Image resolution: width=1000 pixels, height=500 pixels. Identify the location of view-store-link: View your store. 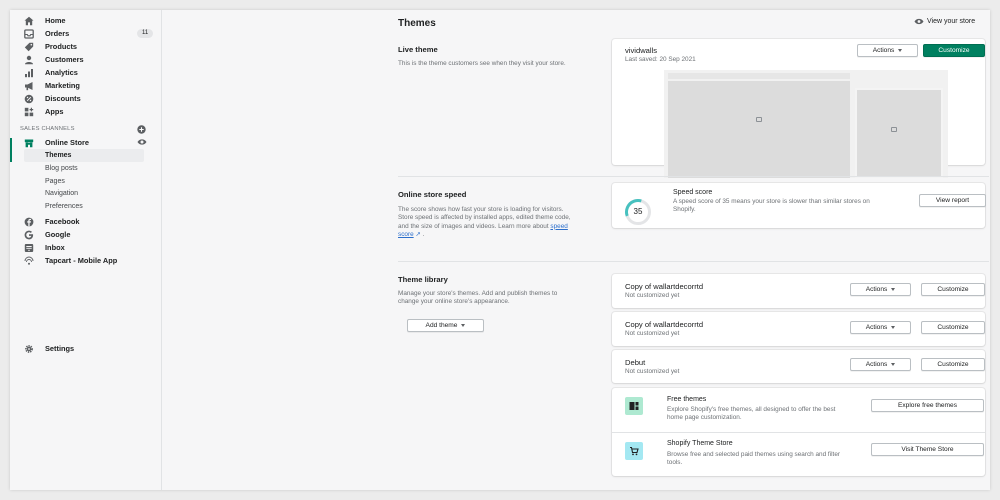
(944, 21).